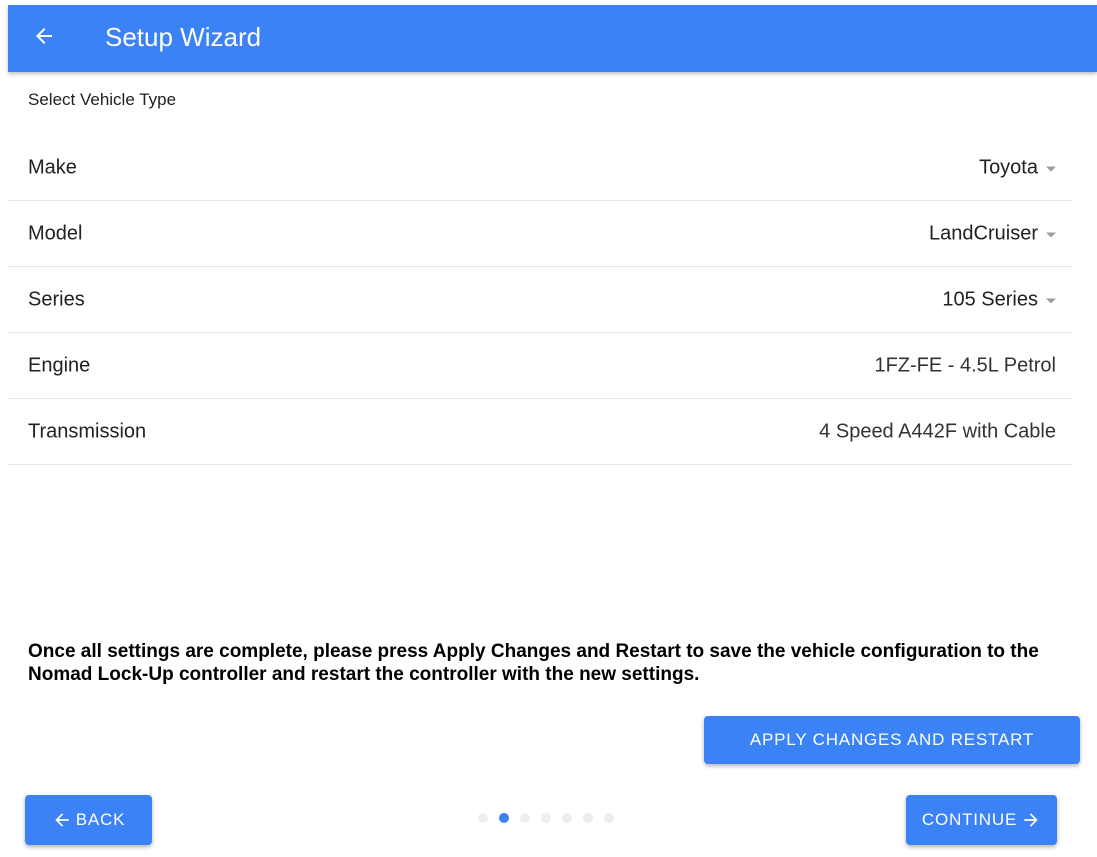  I want to click on apply-changes-restart-button: APPLY CHANGES AND RESTART, so click(892, 740).